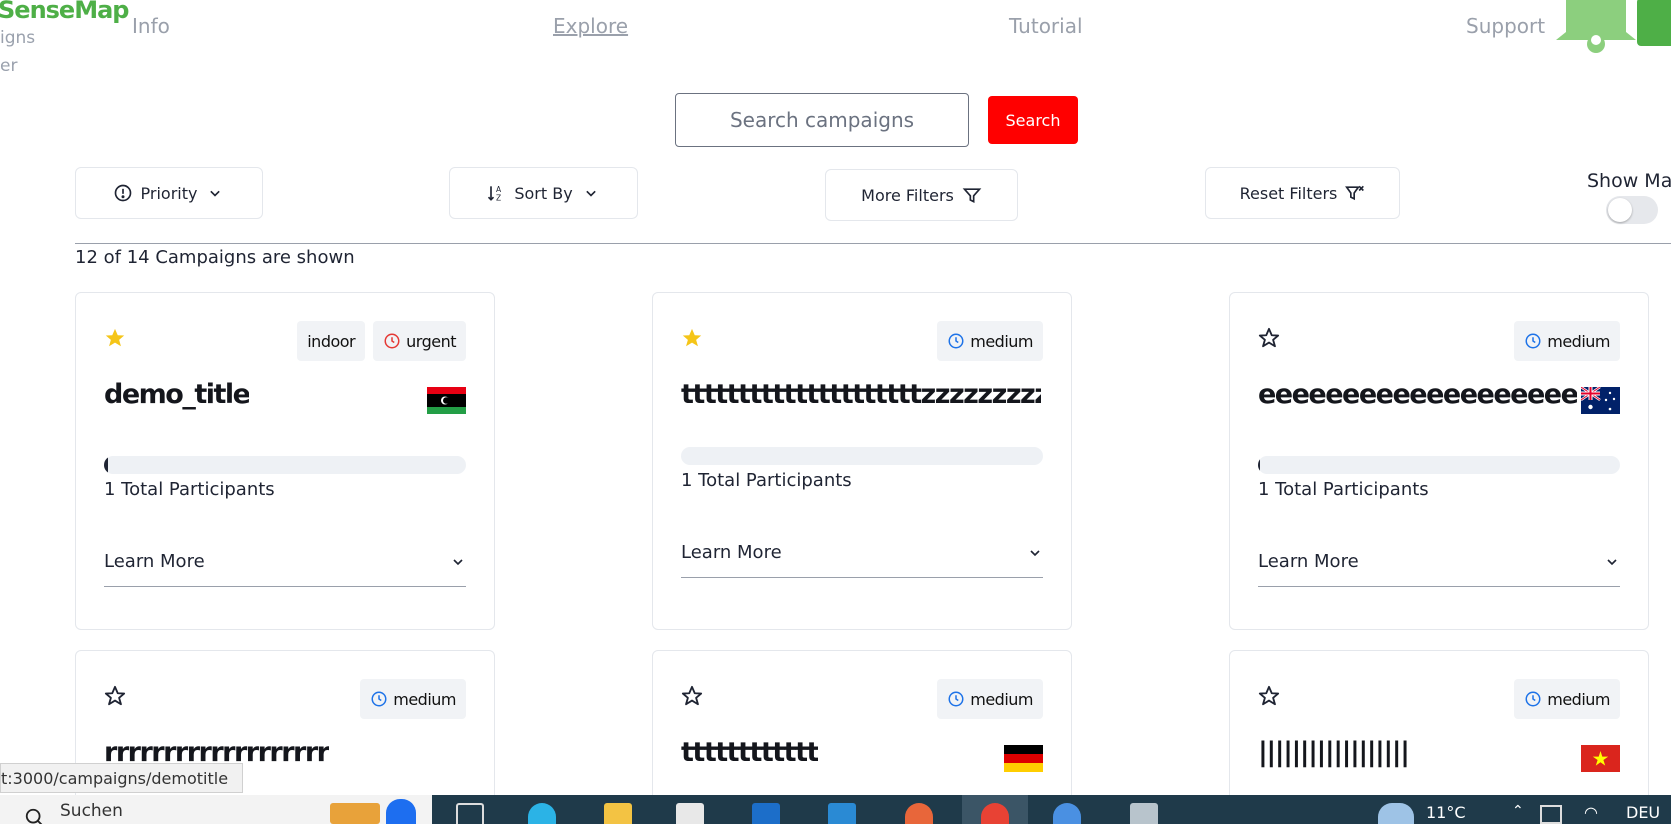  Describe the element at coordinates (995, 813) in the screenshot. I see `chrome-icon` at that location.